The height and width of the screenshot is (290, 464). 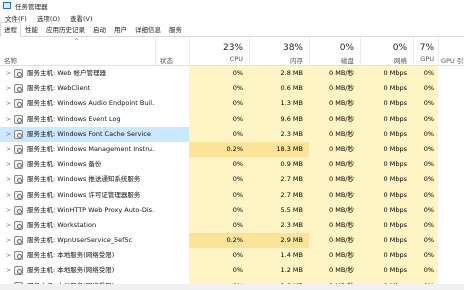 I want to click on tab-app-history: 应用历史记录, so click(x=65, y=29).